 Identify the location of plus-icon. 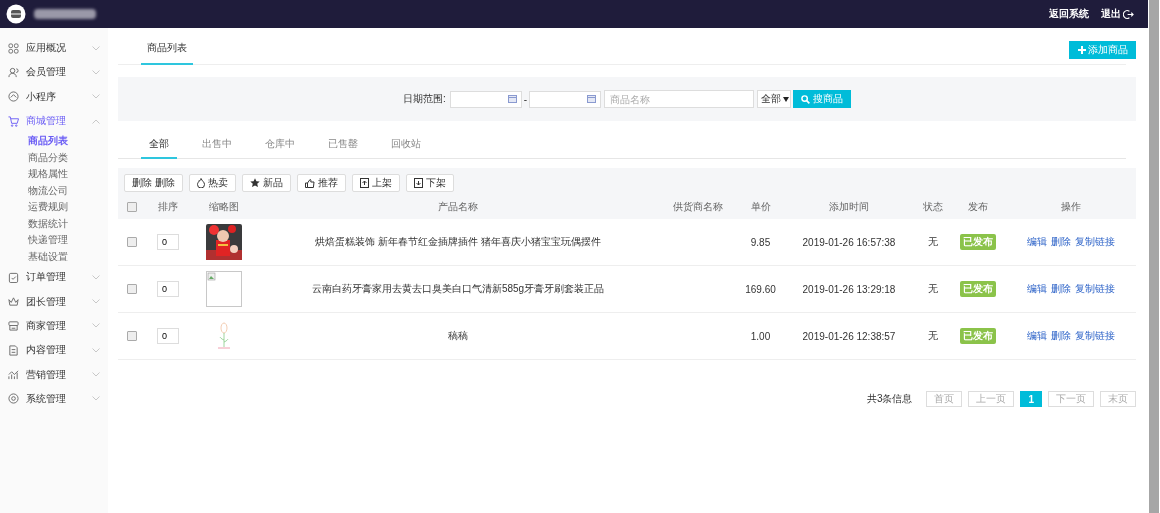
(1081, 50).